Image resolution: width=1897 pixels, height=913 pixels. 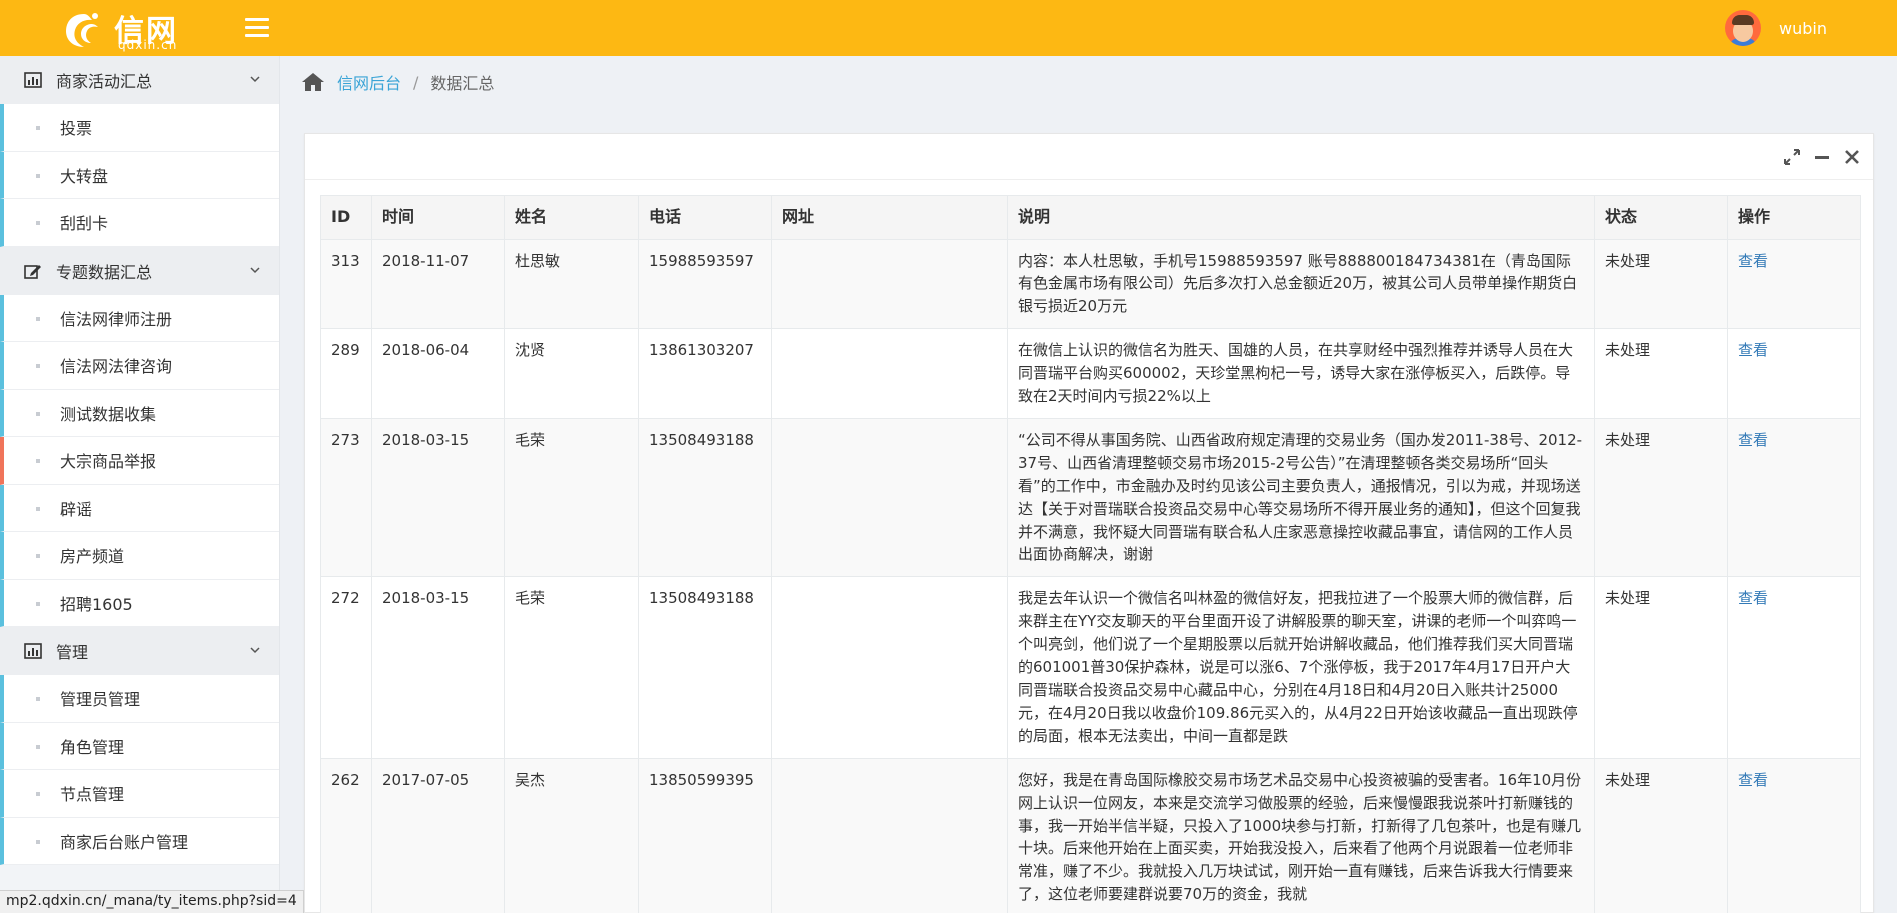 I want to click on expand-icon, so click(x=1792, y=157).